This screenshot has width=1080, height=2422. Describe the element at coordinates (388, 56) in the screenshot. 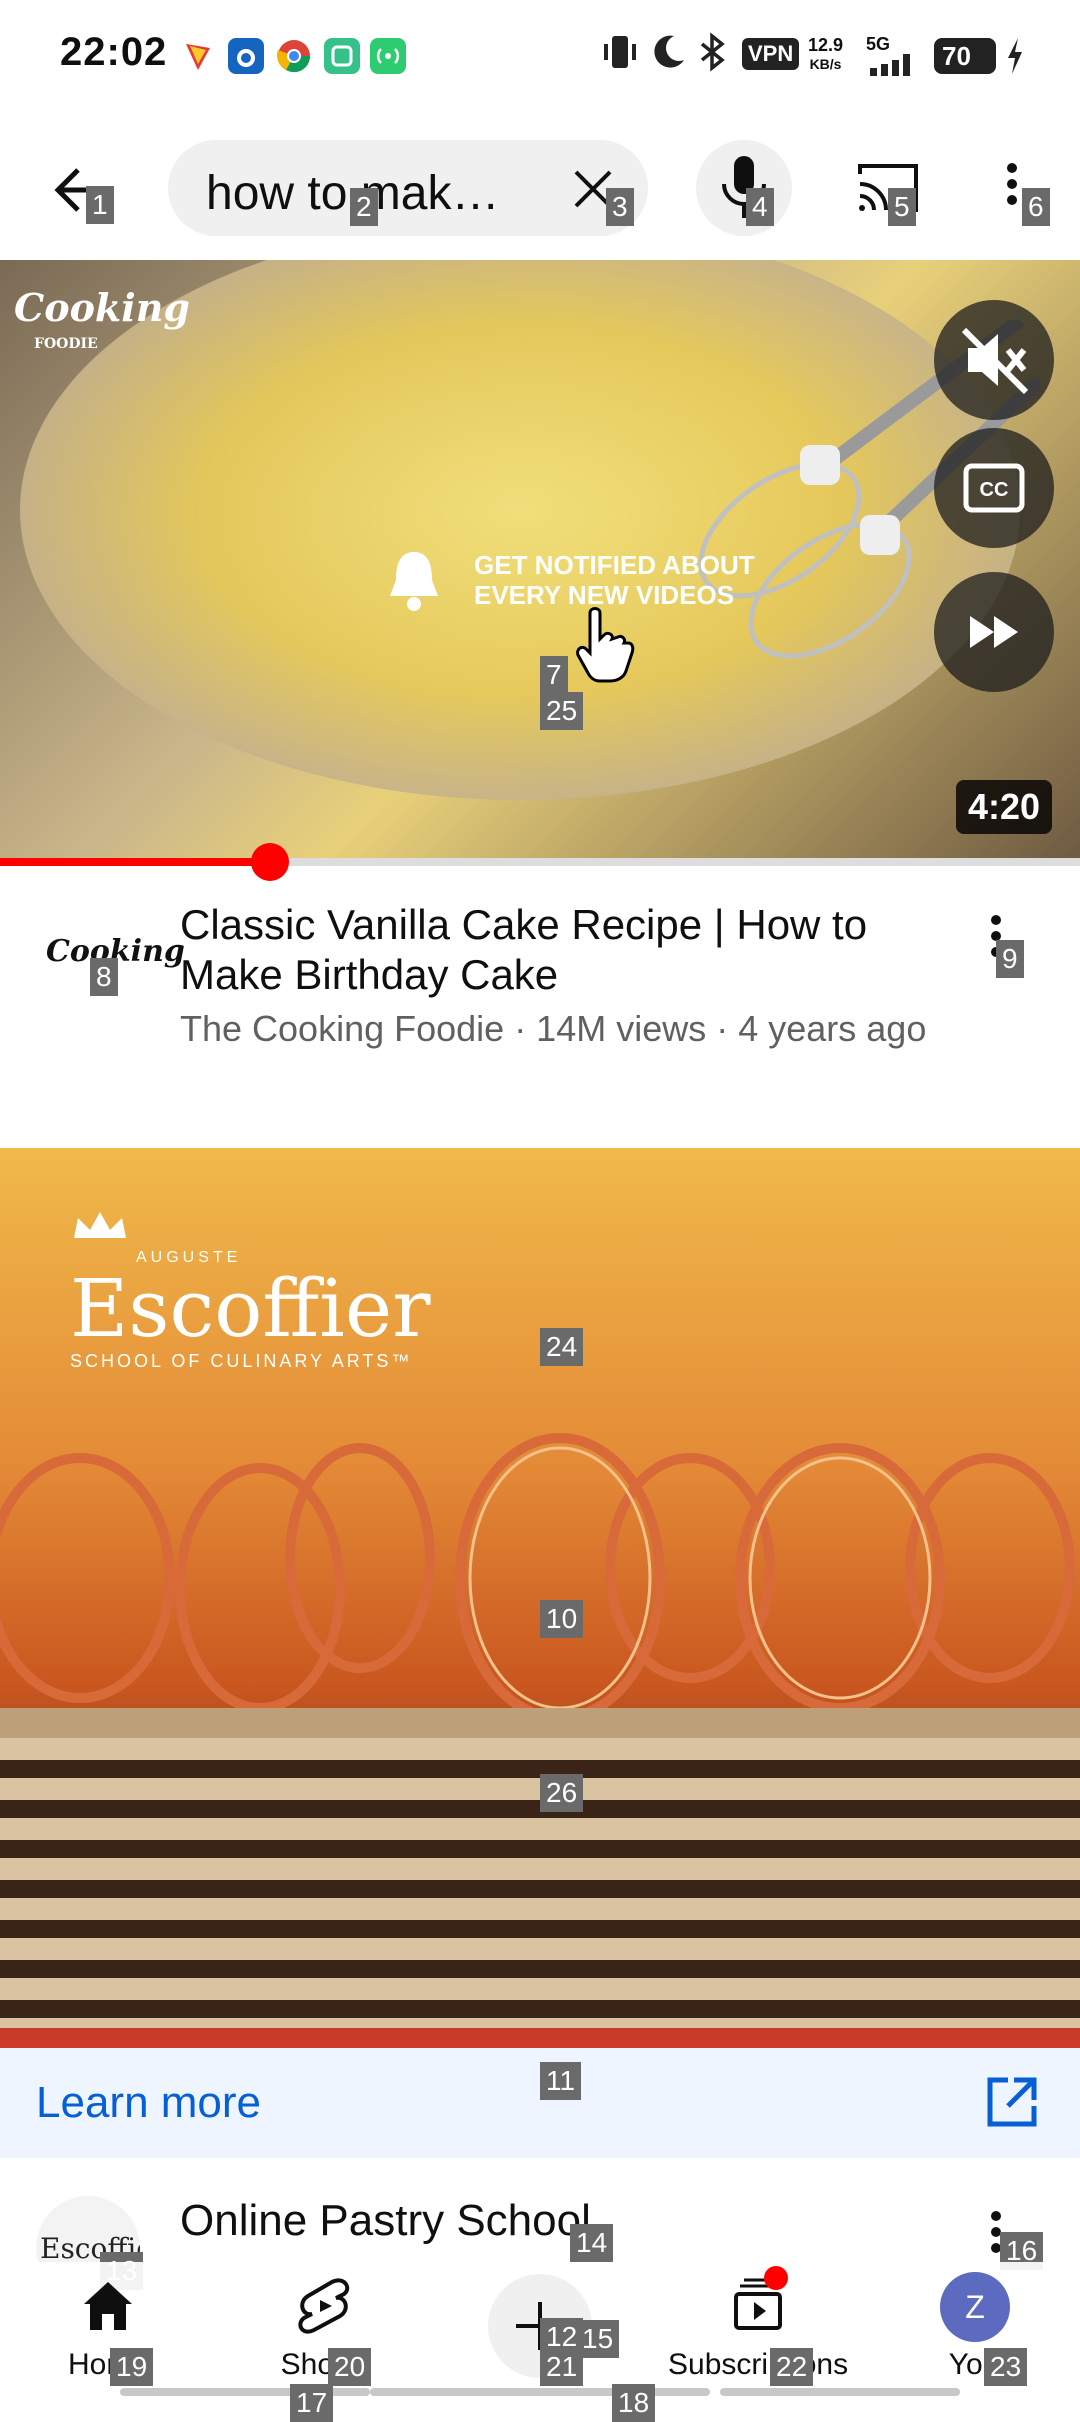

I see `hotspot-icon` at that location.